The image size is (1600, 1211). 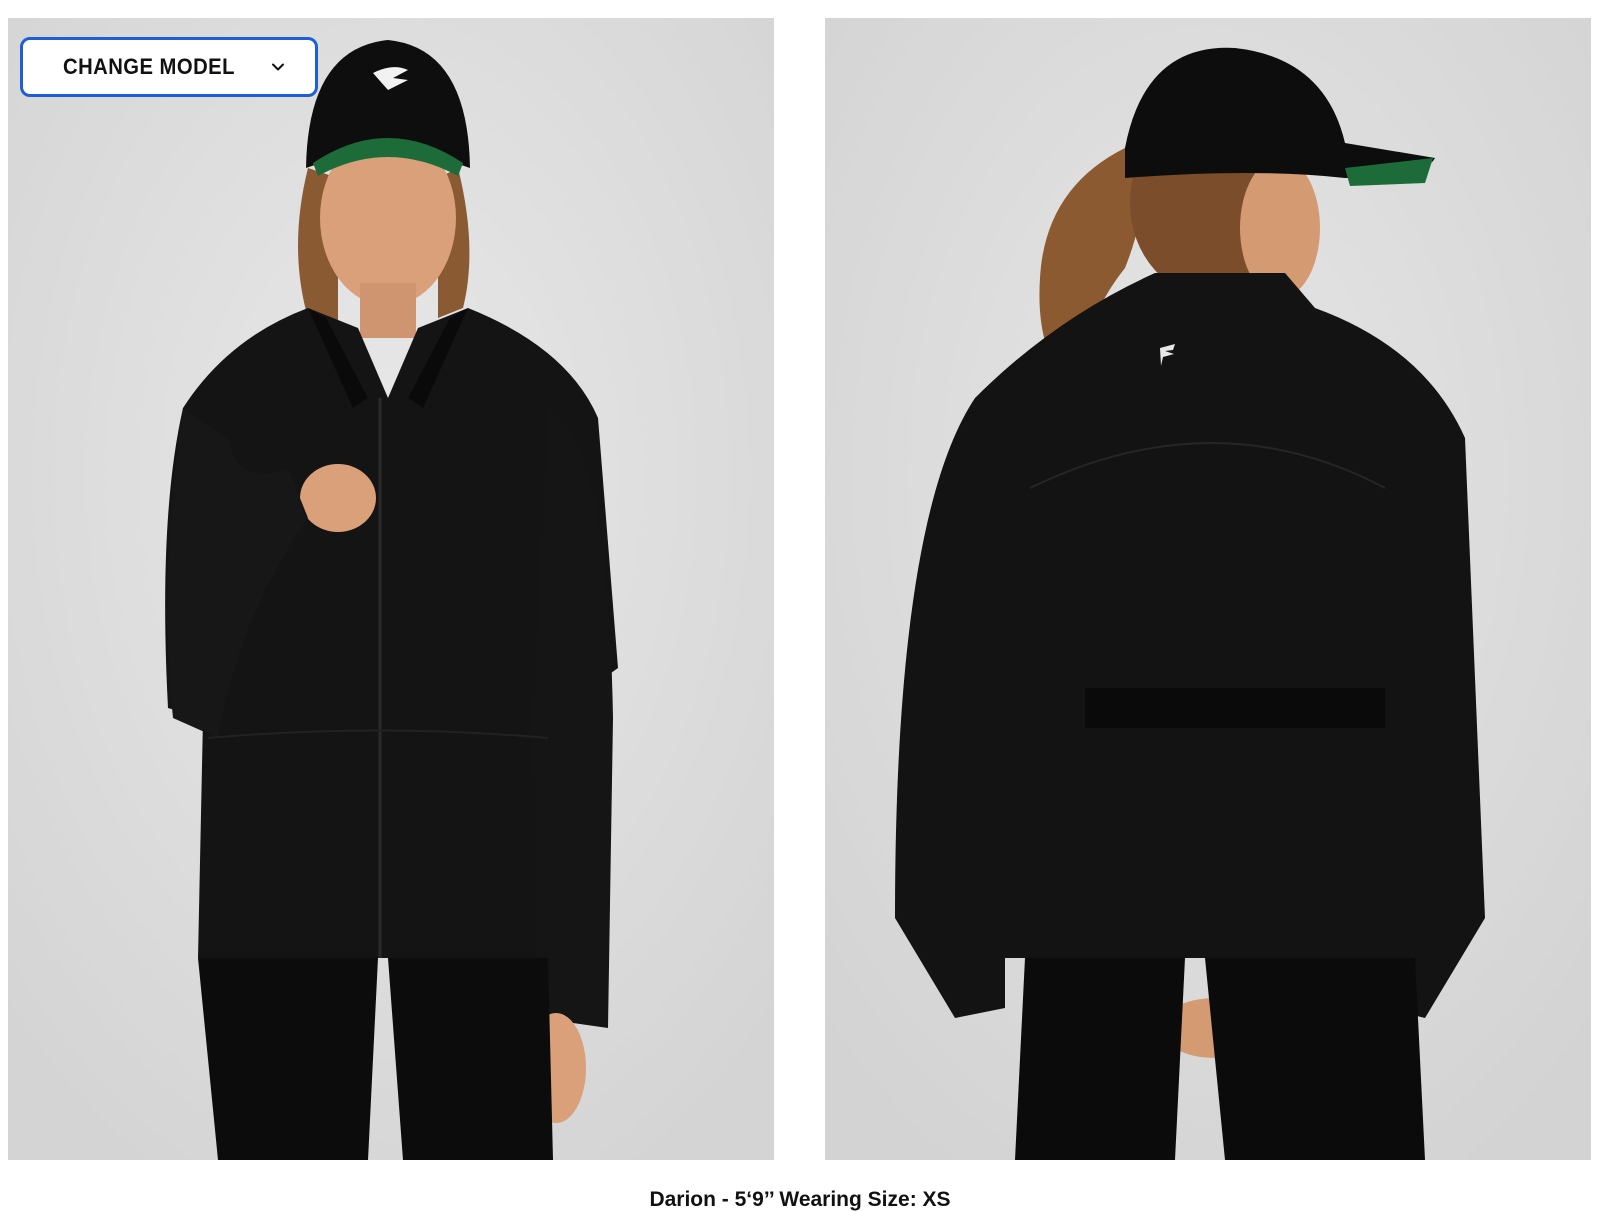 What do you see at coordinates (149, 66) in the screenshot?
I see `change-model-label: CHANGE MODEL` at bounding box center [149, 66].